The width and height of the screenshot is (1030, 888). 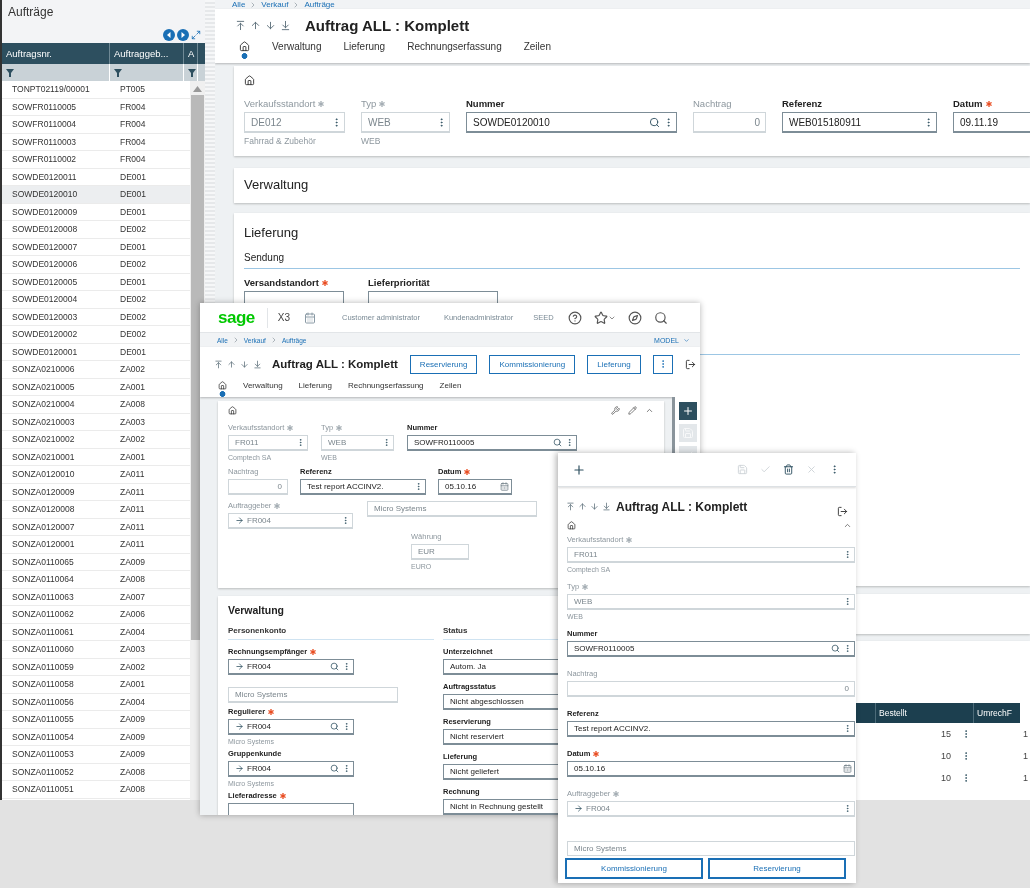 What do you see at coordinates (183, 34) in the screenshot?
I see `next-icon` at bounding box center [183, 34].